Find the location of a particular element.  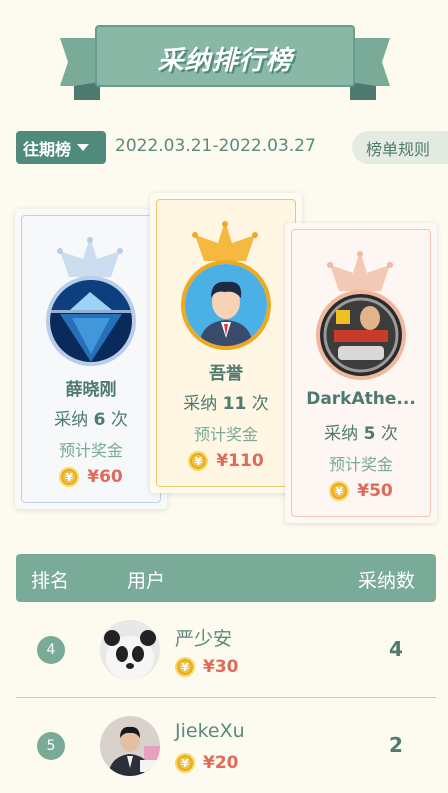

user-name: 严少安 is located at coordinates (204, 639).